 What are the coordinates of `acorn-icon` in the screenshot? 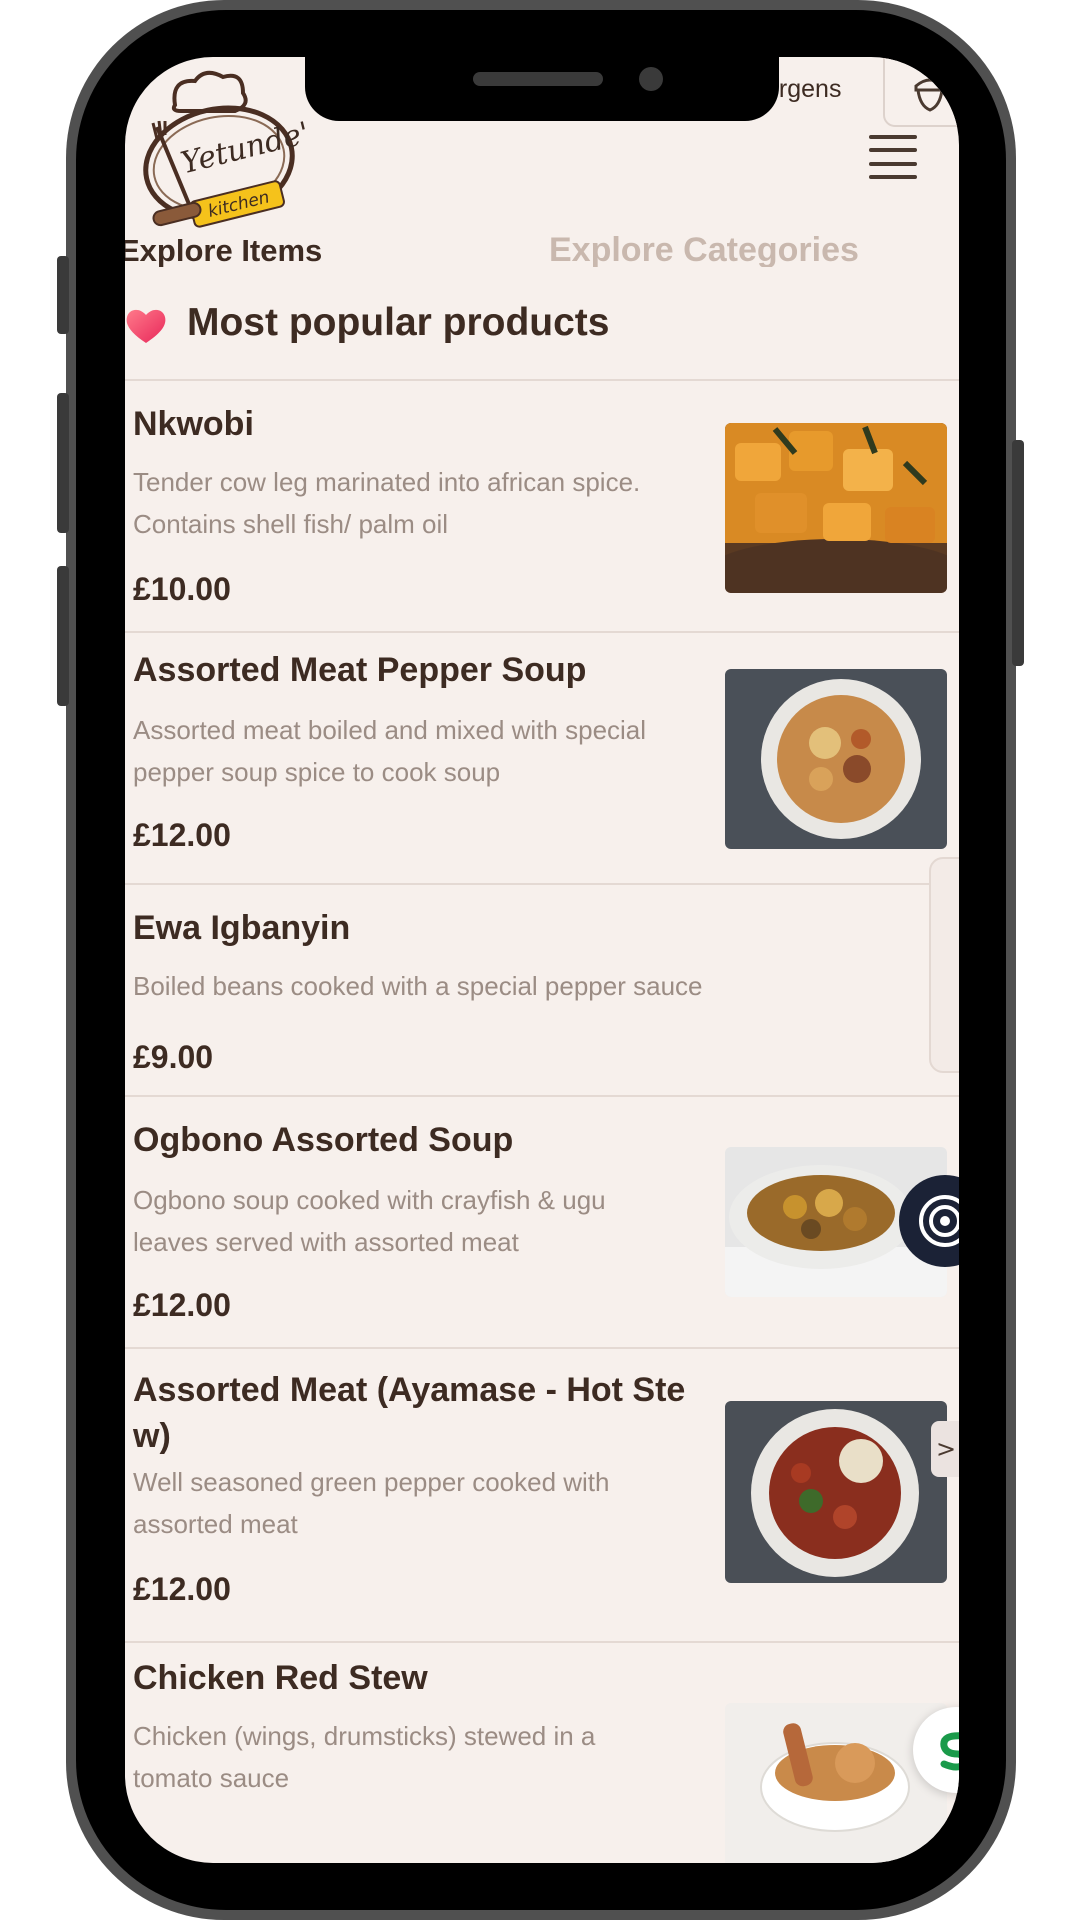 It's located at (930, 93).